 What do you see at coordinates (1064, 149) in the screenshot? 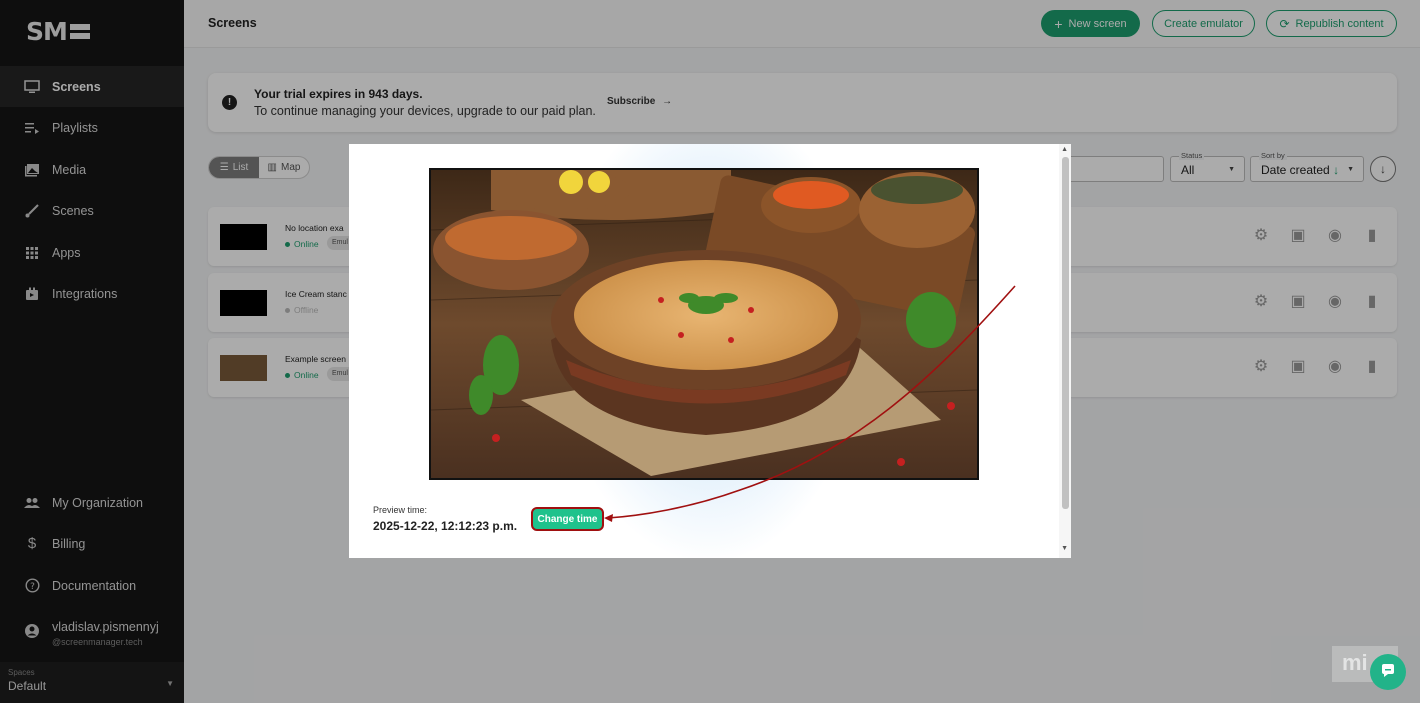
I see `scroll-up-icon: ▲` at bounding box center [1064, 149].